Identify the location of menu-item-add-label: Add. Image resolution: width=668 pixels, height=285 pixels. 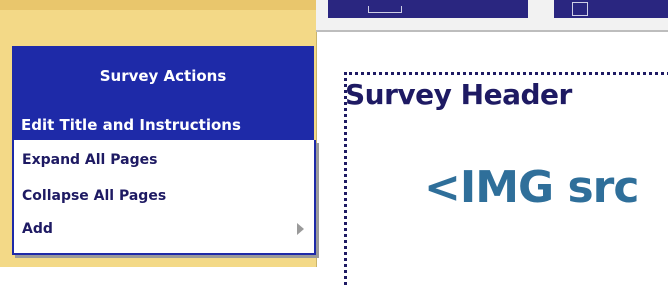
(37, 229).